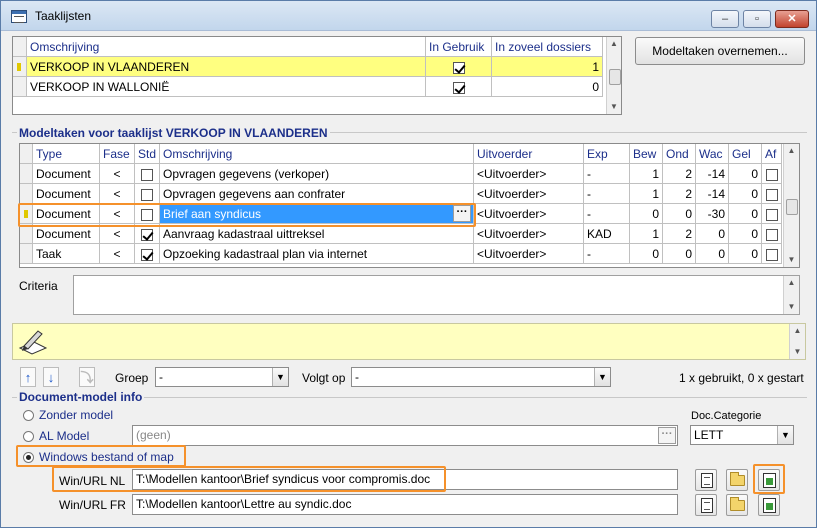 The height and width of the screenshot is (528, 817). I want to click on column-header-gel: Gel, so click(745, 154).